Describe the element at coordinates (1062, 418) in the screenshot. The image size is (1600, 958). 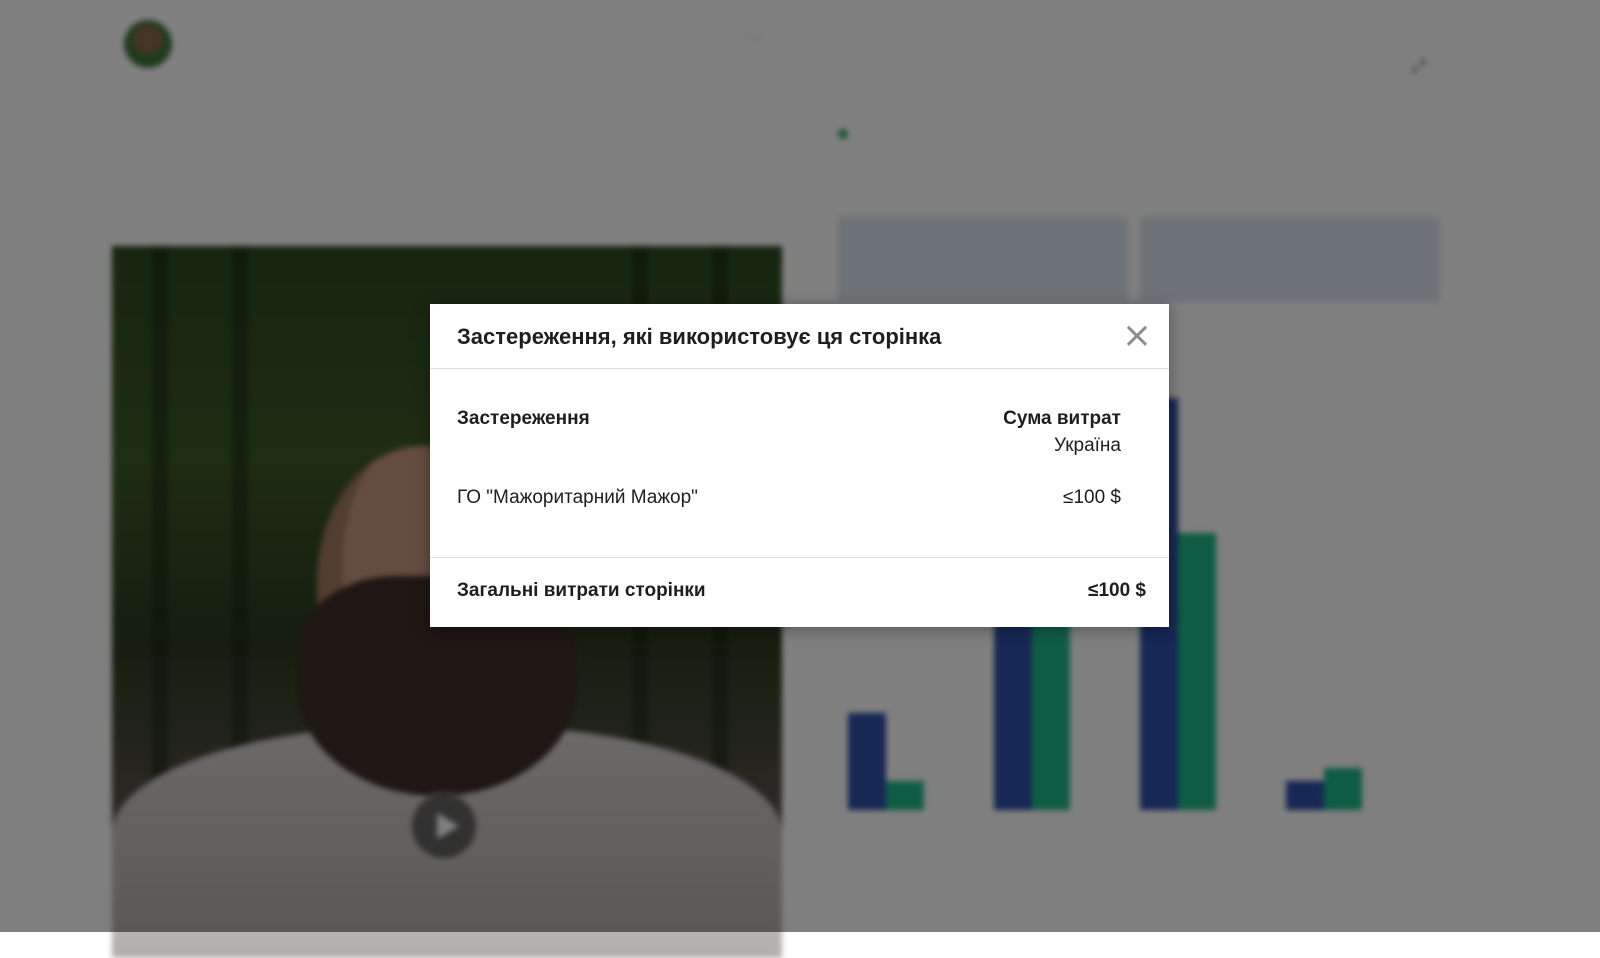
I see `spend-column-header: Сума витрат` at that location.